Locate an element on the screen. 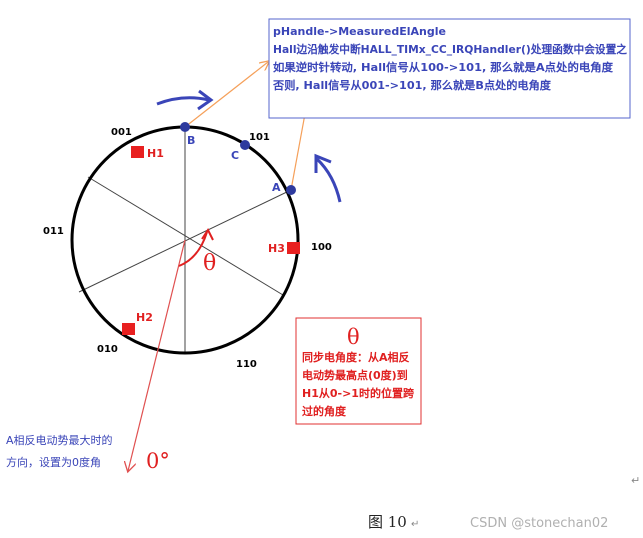 Image resolution: width=643 pixels, height=538 pixels. top-note-line3: 如果逆时针转动, Hall信号从100->101, 那么就是A点处的电角度 is located at coordinates (443, 67).